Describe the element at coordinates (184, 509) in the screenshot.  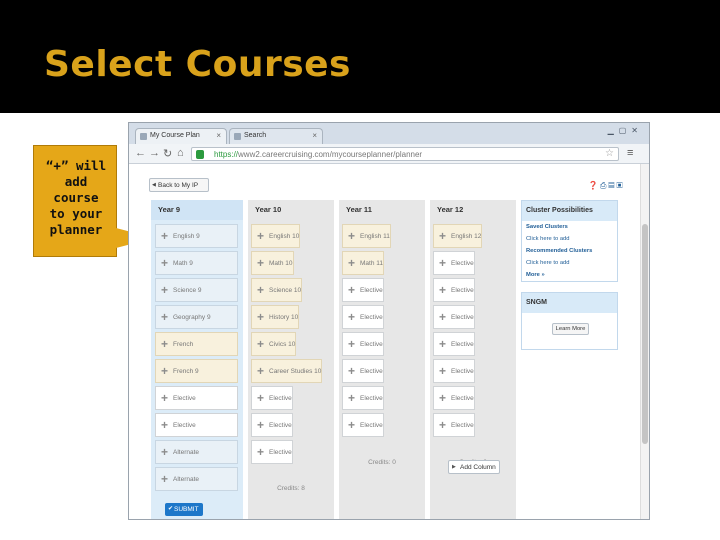
I see `submit-button: SUBMIT` at that location.